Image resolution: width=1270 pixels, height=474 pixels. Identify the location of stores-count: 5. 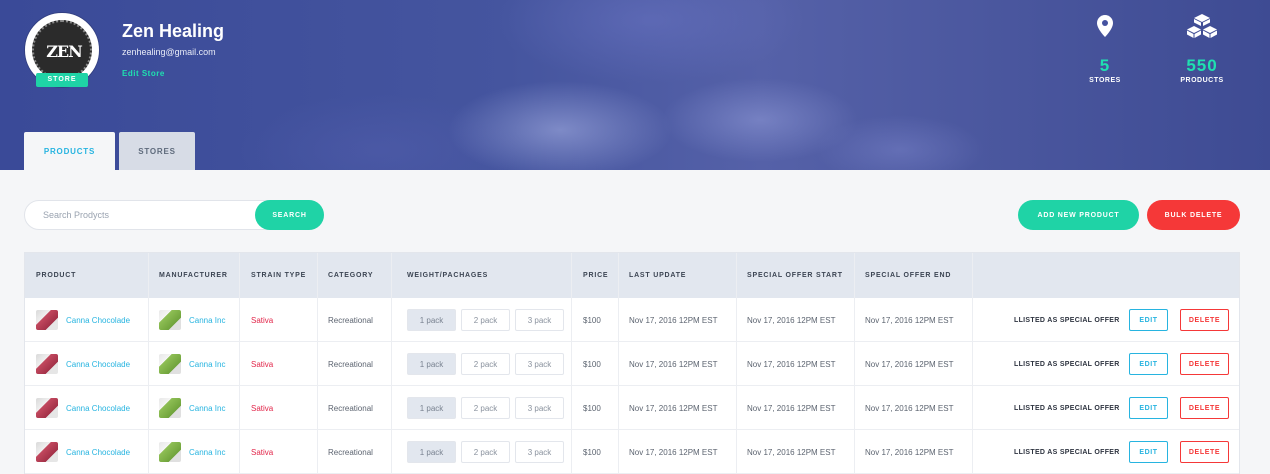
(1105, 65).